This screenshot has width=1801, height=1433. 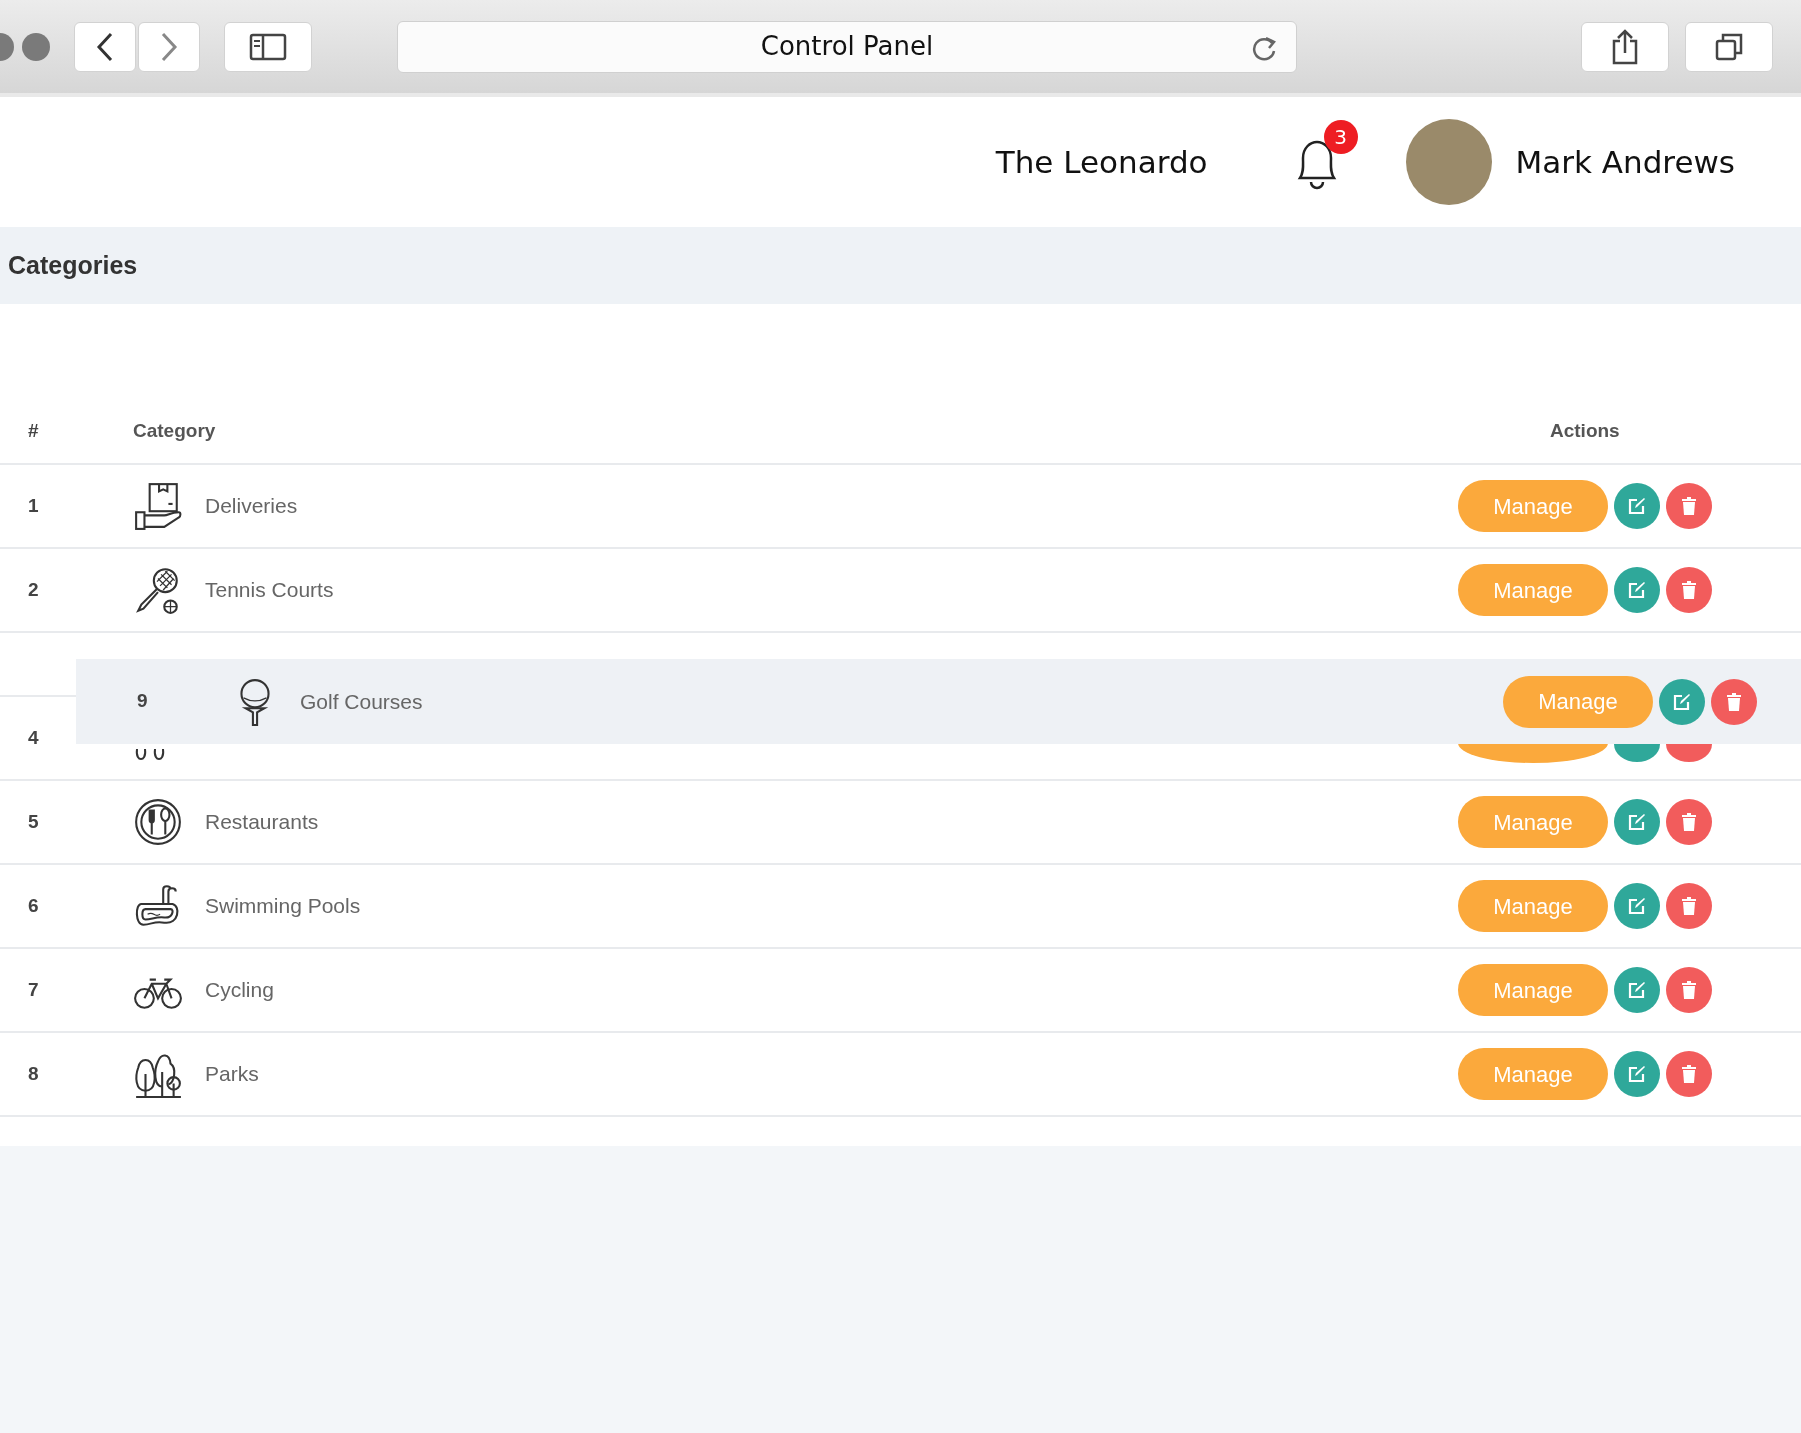 I want to click on dragged-row: 9 Golf Courses Manage, so click(x=938, y=701).